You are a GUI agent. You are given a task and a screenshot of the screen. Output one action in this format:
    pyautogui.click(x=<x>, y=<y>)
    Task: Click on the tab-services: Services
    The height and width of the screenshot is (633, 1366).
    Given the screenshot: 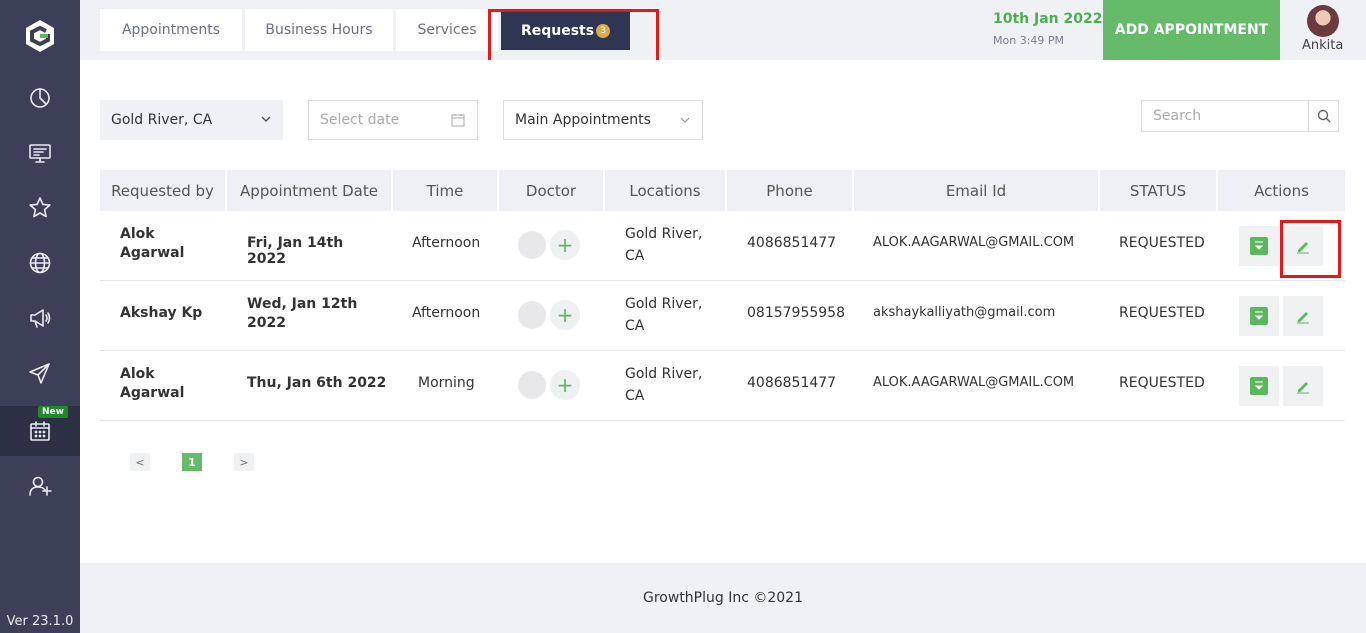 What is the action you would take?
    pyautogui.click(x=447, y=30)
    